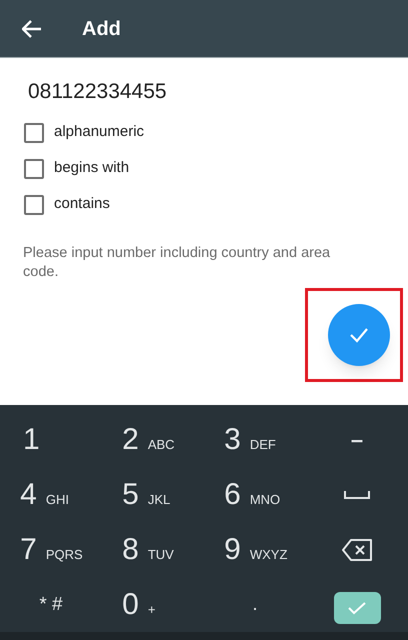 The height and width of the screenshot is (640, 408). I want to click on key-button: 1, so click(51, 440).